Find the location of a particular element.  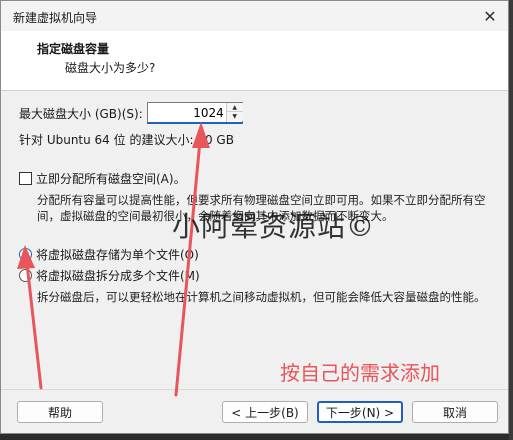

allocate-all-checkbox is located at coordinates (25, 178).